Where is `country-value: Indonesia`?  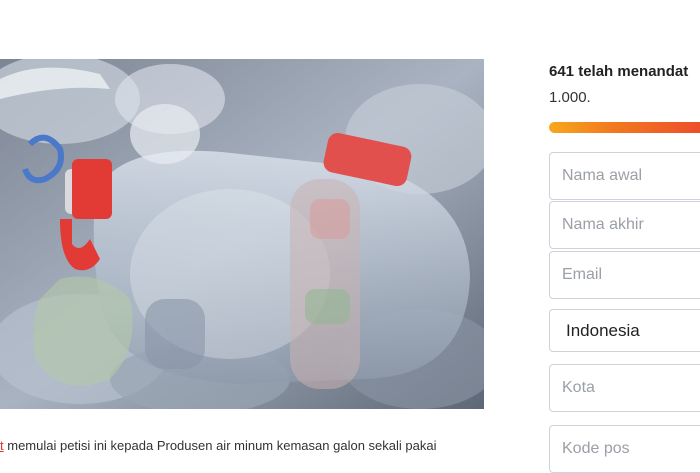 country-value: Indonesia is located at coordinates (603, 330).